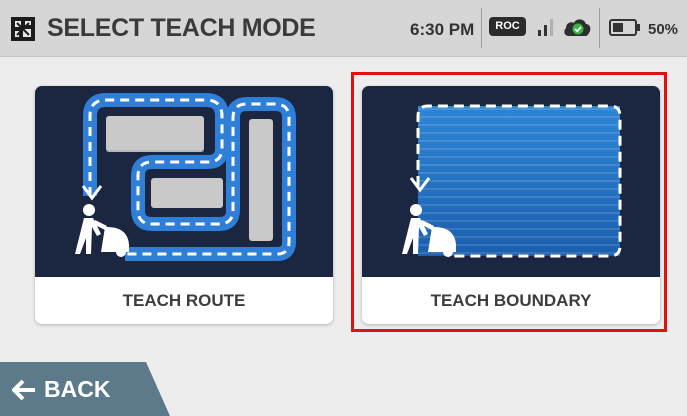 This screenshot has height=416, width=687. What do you see at coordinates (24, 390) in the screenshot?
I see `arrow-left-icon` at bounding box center [24, 390].